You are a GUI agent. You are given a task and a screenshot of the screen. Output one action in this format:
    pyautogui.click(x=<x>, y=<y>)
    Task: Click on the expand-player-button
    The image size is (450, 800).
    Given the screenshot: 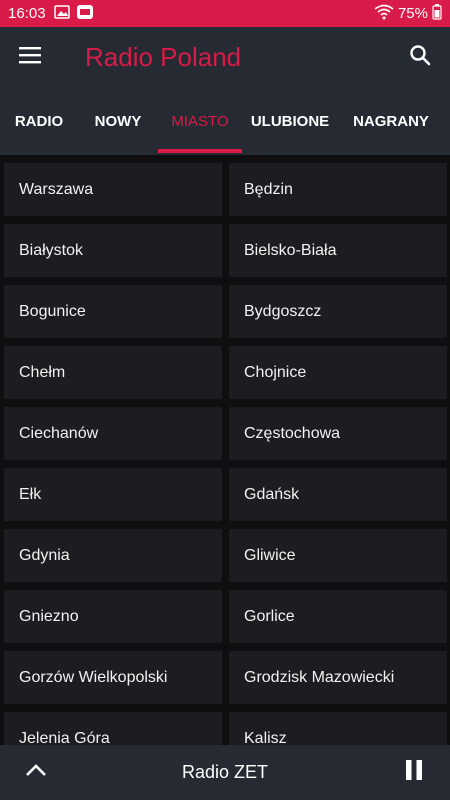 What is the action you would take?
    pyautogui.click(x=36, y=772)
    